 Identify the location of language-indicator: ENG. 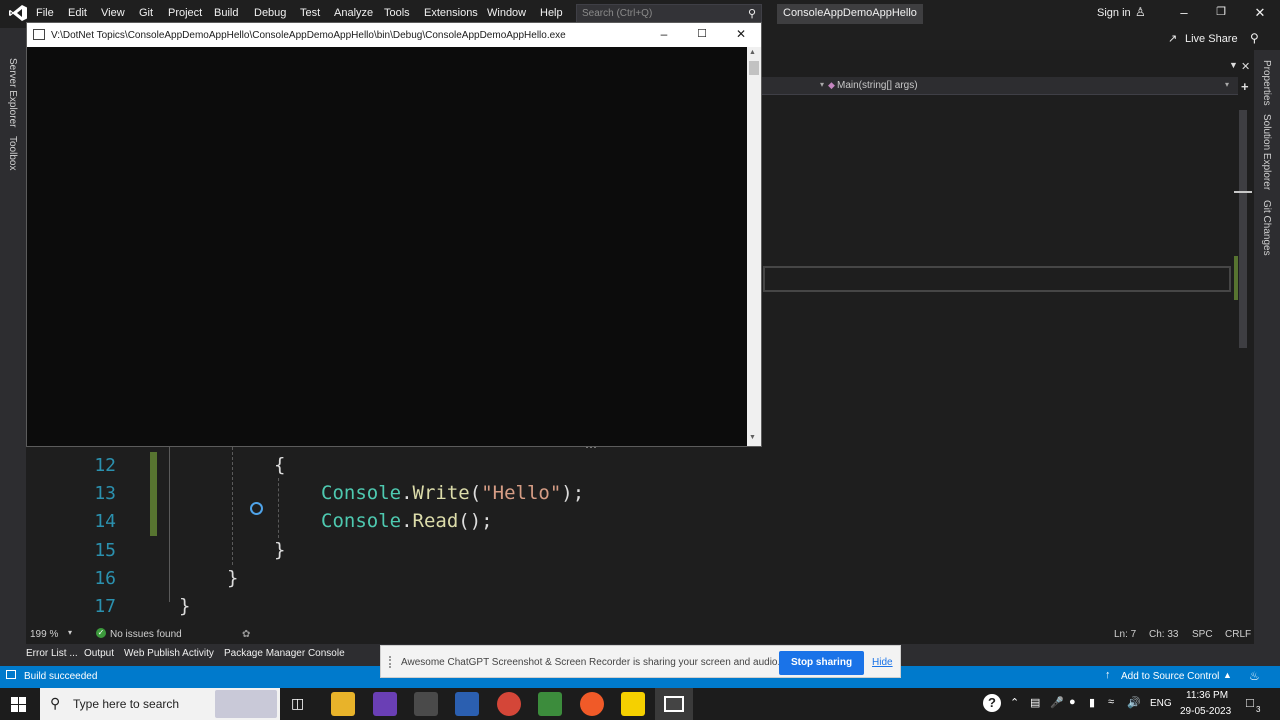
(1161, 703).